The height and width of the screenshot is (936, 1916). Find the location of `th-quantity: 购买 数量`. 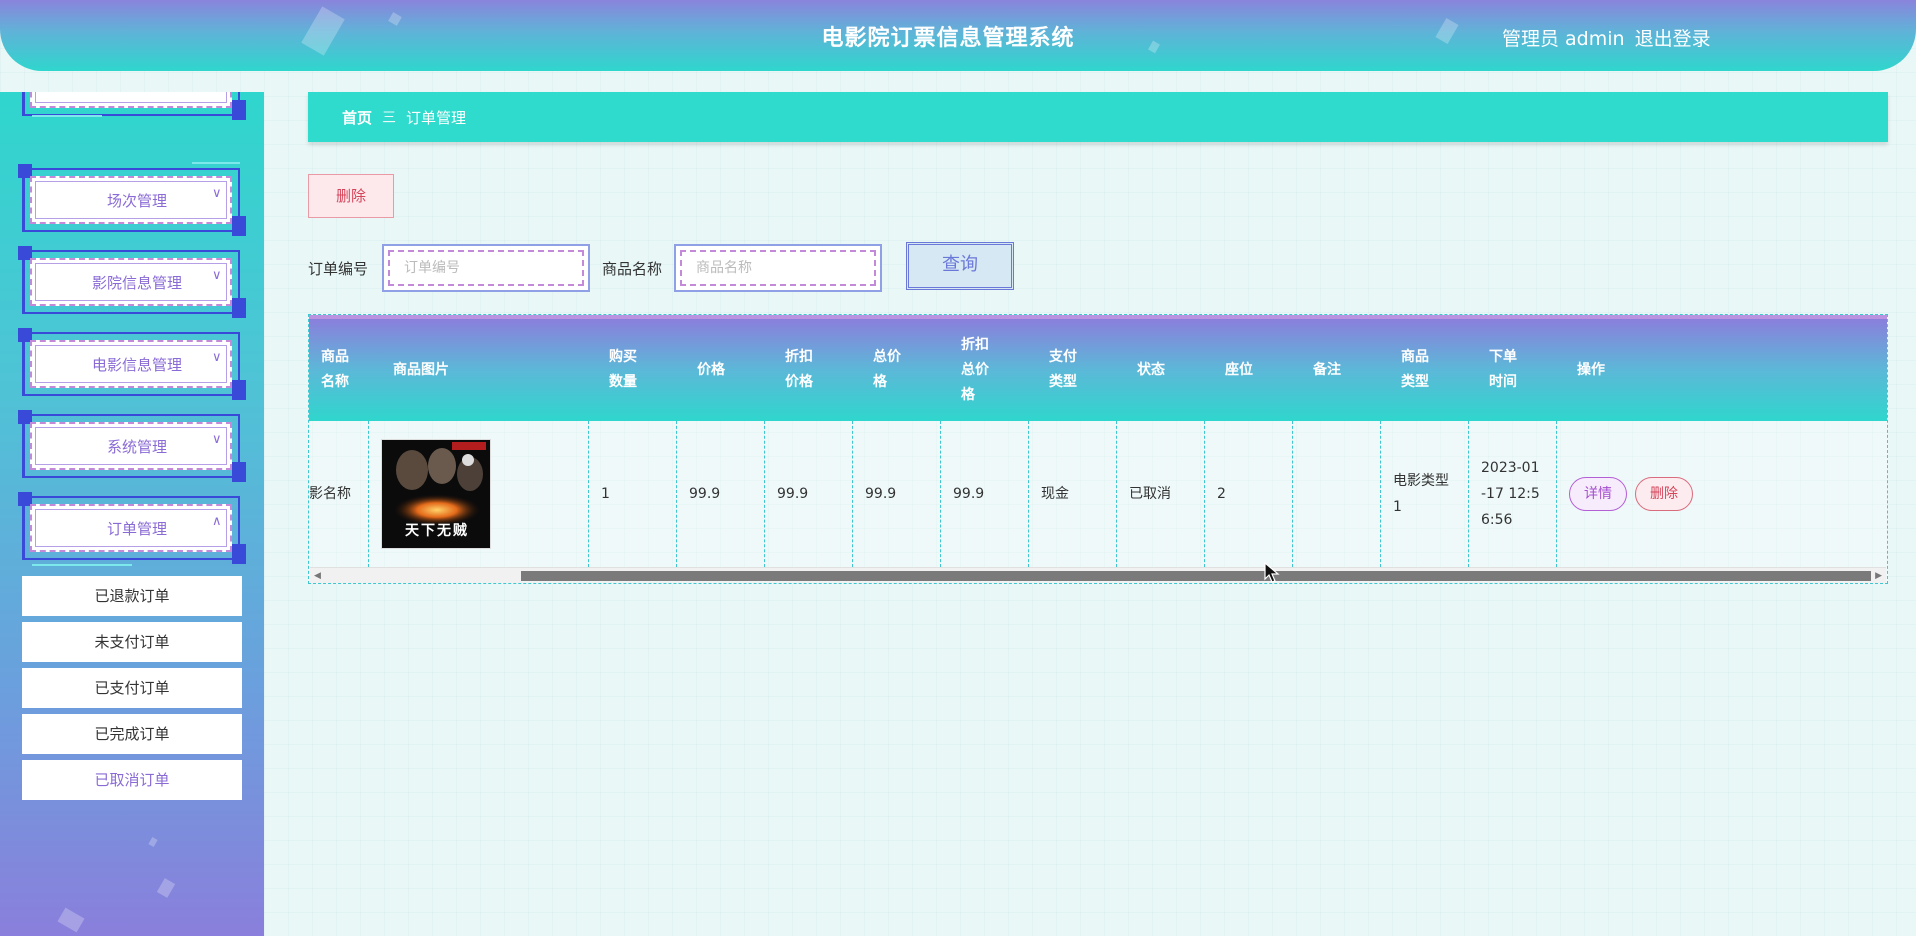

th-quantity: 购买 数量 is located at coordinates (633, 370).